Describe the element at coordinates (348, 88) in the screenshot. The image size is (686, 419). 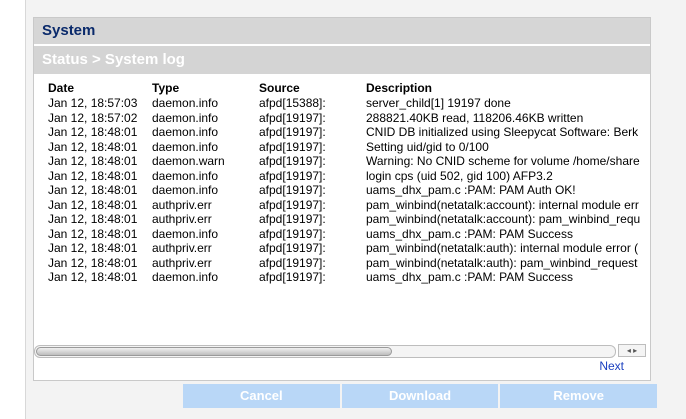
I see `table-header-row: Date Type Source Description` at that location.